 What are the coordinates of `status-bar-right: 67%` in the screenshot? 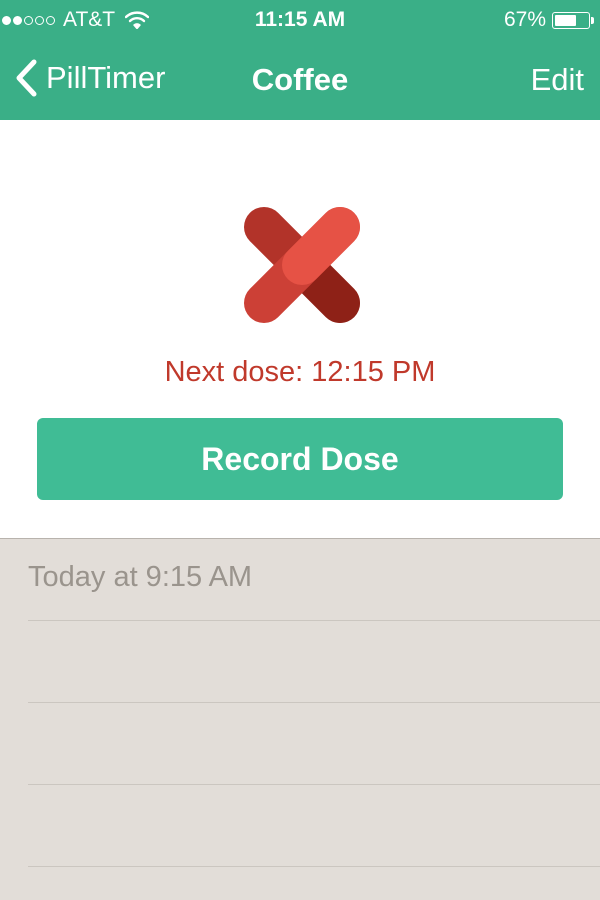 It's located at (548, 20).